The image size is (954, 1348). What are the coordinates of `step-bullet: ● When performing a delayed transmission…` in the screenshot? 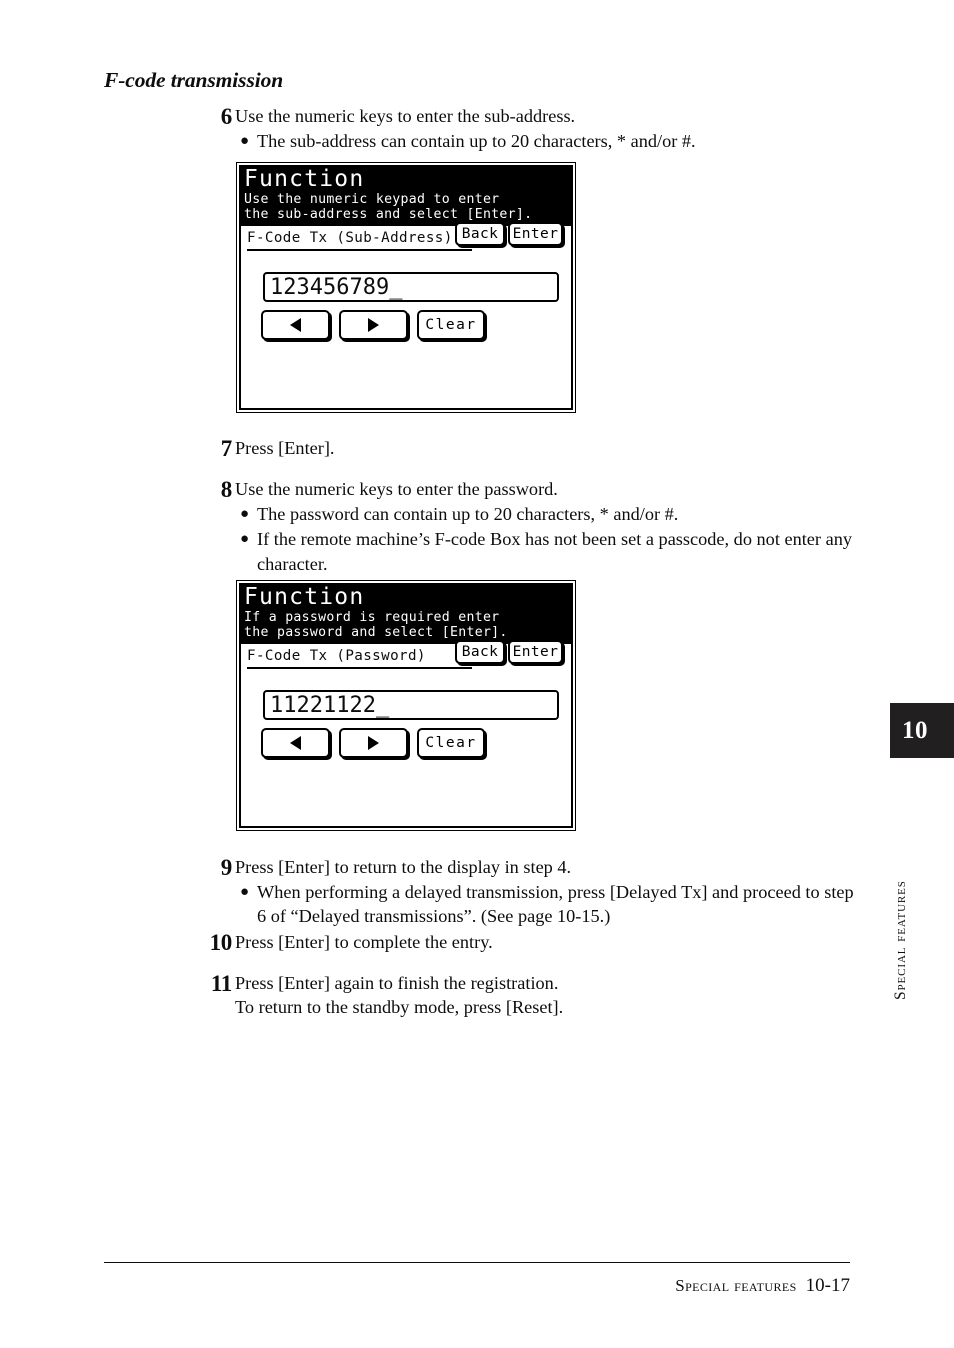 It's located at (547, 904).